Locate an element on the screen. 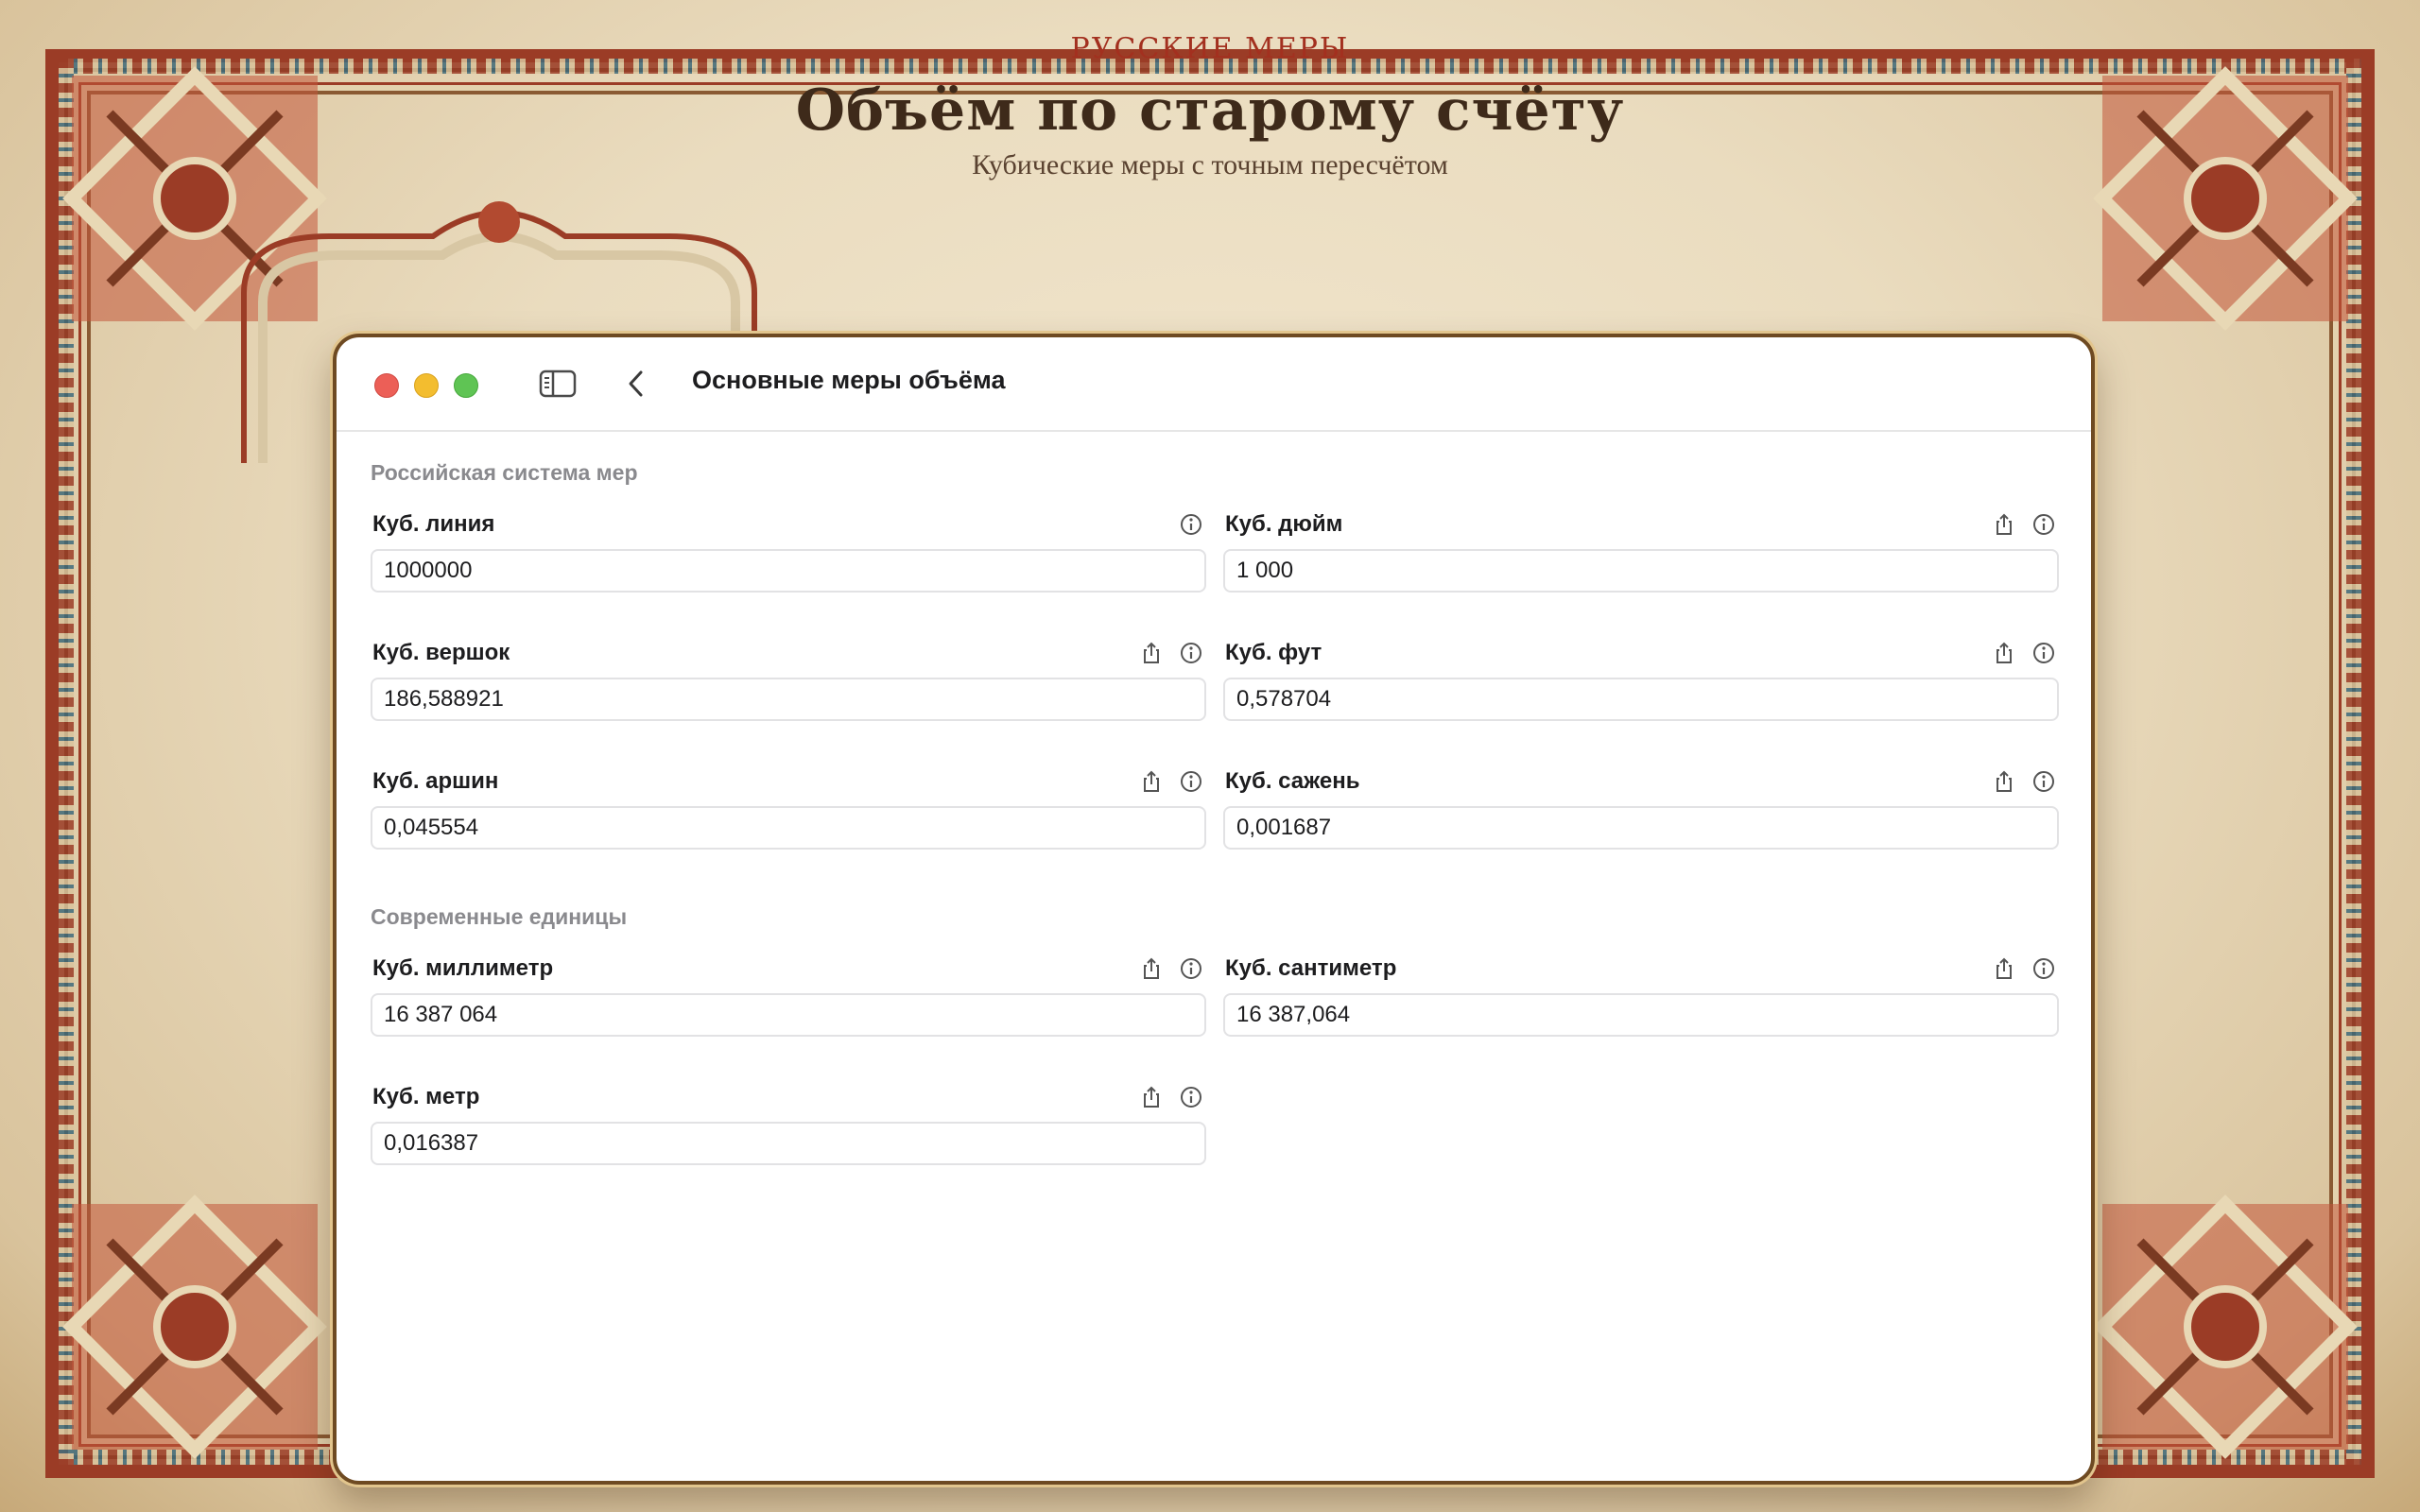 The height and width of the screenshot is (1512, 2420). cubic-line-input is located at coordinates (788, 571).